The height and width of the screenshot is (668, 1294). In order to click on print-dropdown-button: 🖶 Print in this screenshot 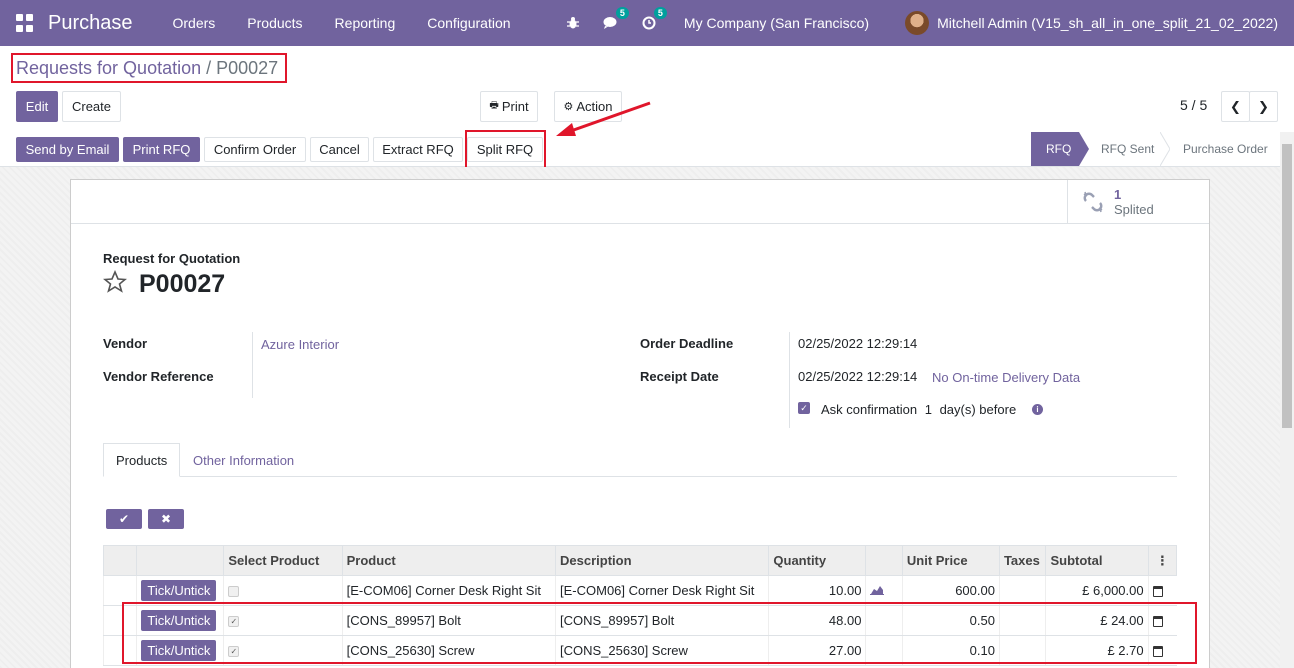, I will do `click(509, 106)`.